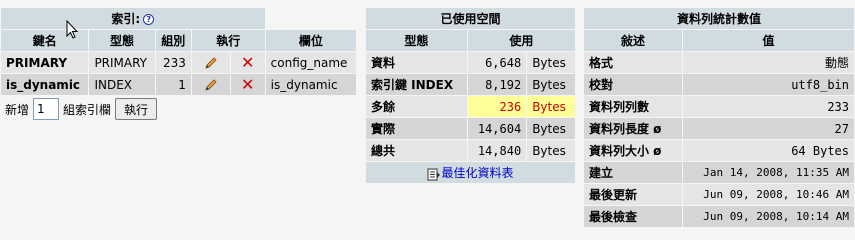  I want to click on optimize-table-link: 最佳化資料表, so click(470, 172).